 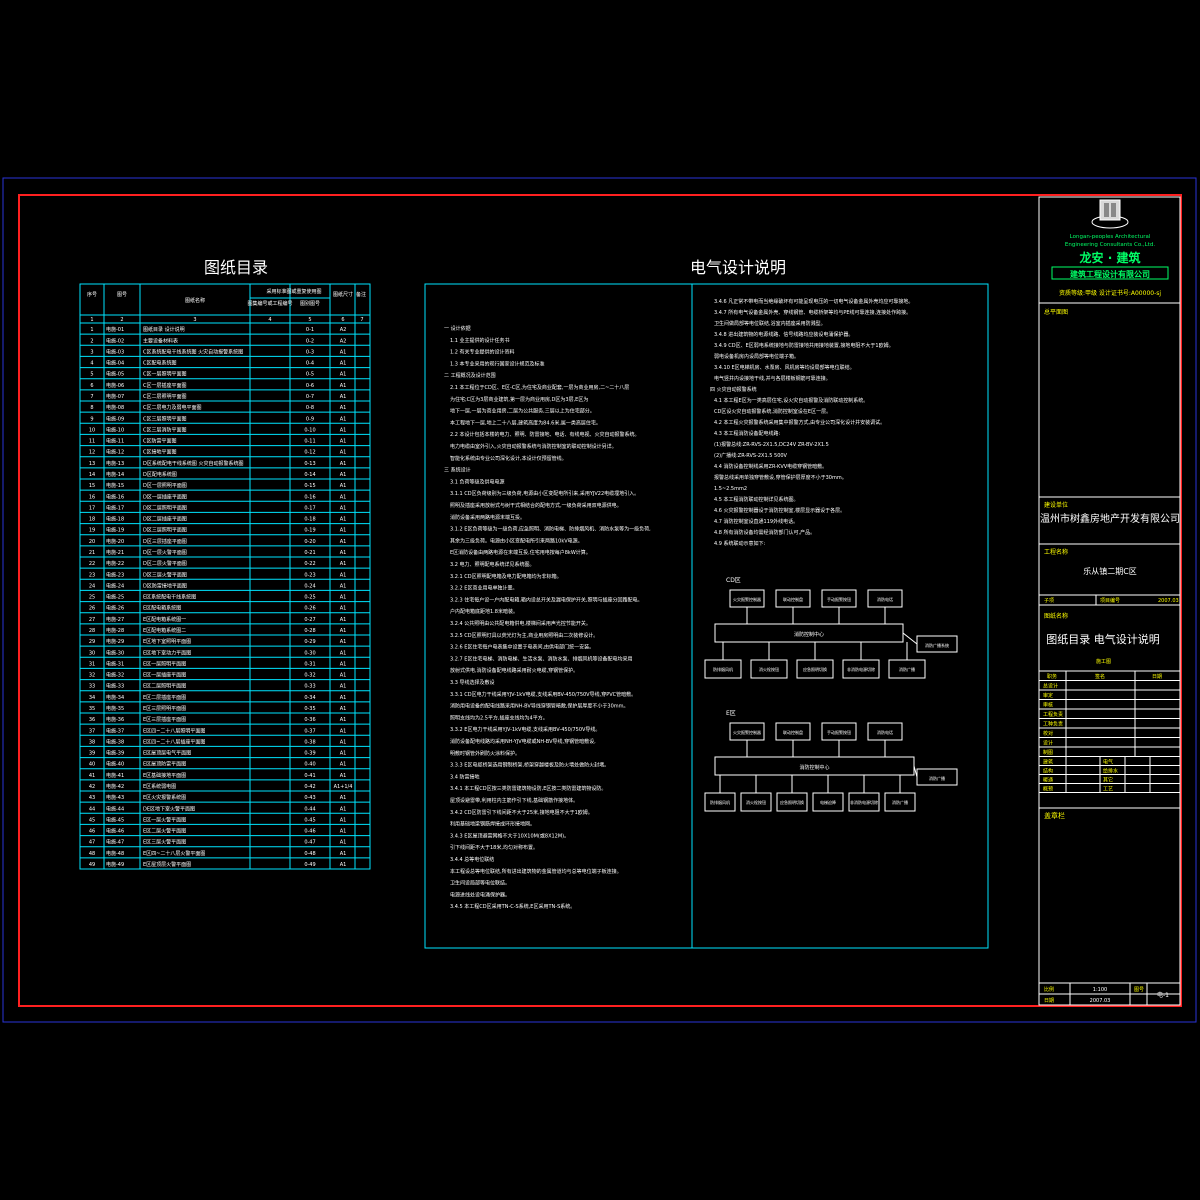 I want to click on row-seq: 48, so click(x=92, y=854).